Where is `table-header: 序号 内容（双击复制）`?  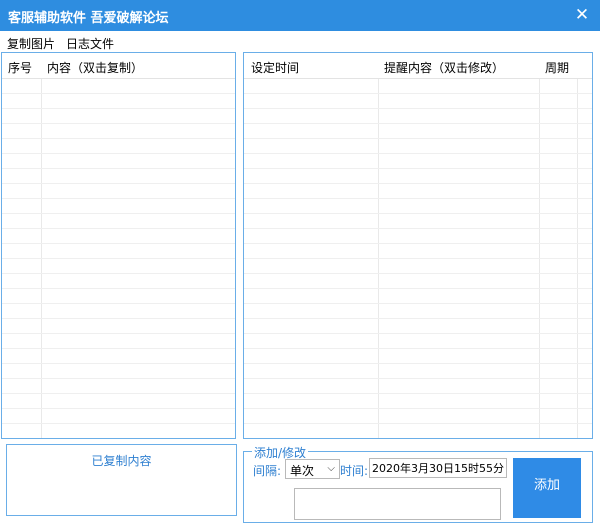 table-header: 序号 内容（双击复制） is located at coordinates (118, 66).